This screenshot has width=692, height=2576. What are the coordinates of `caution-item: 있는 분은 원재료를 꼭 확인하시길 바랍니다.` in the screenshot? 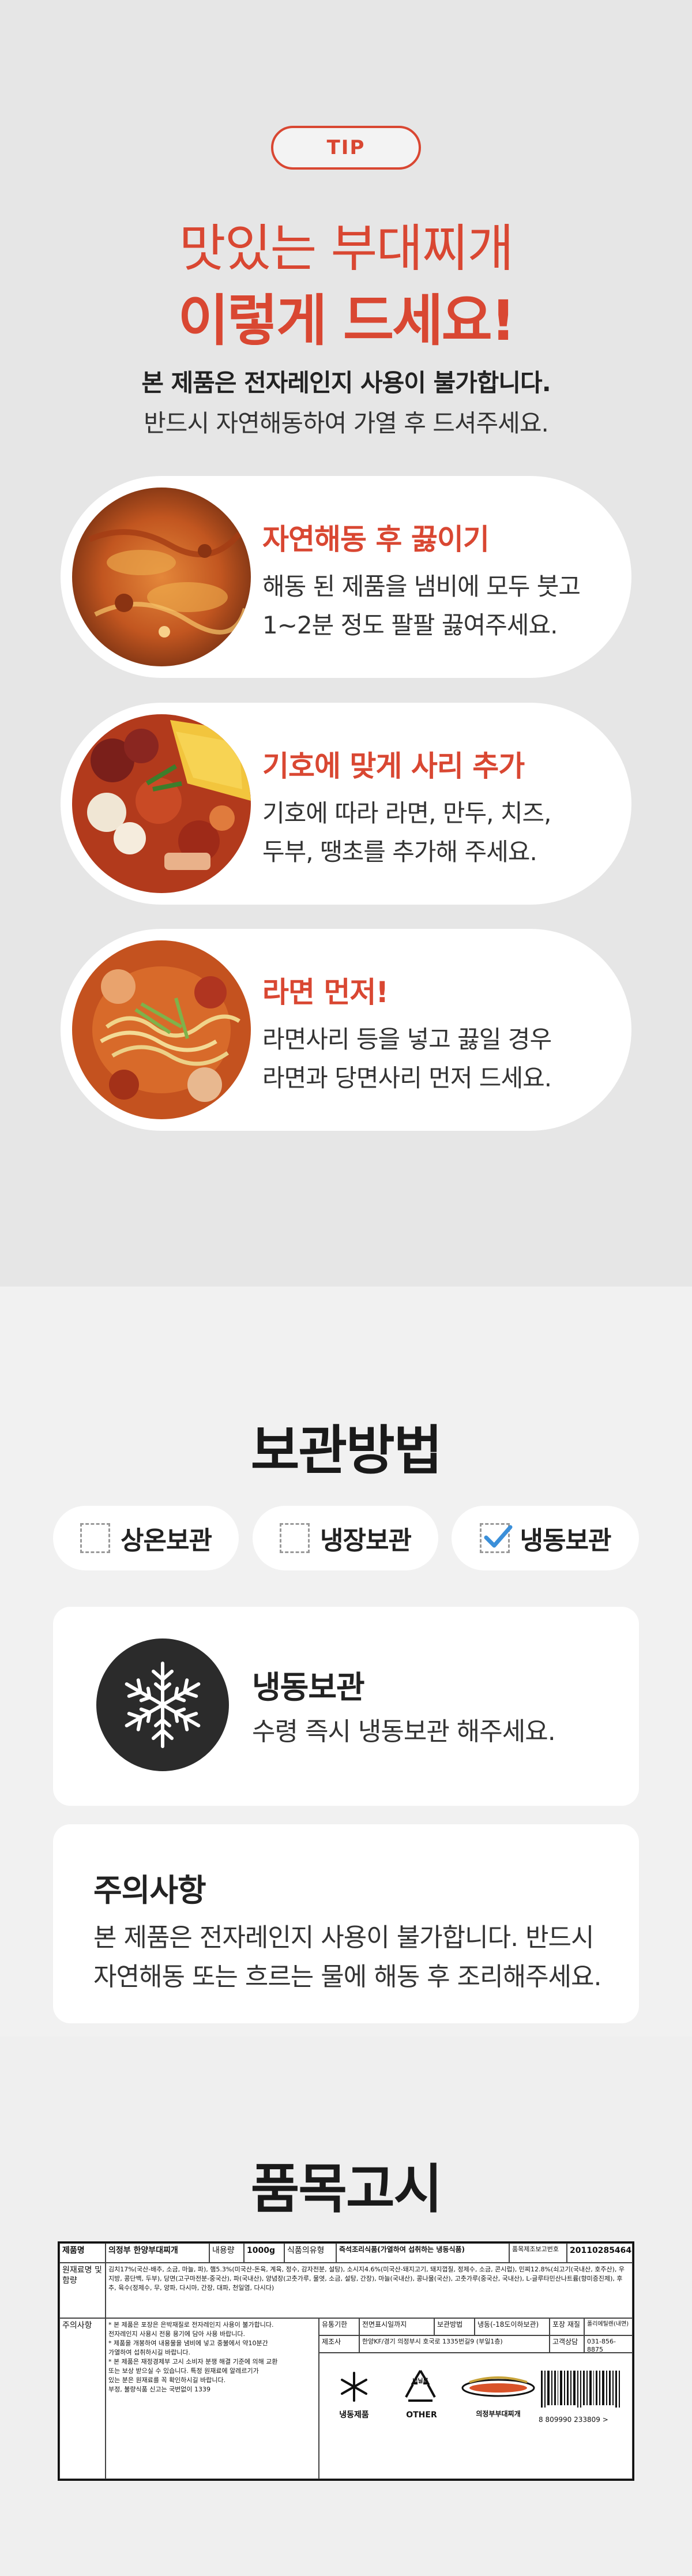 It's located at (167, 2380).